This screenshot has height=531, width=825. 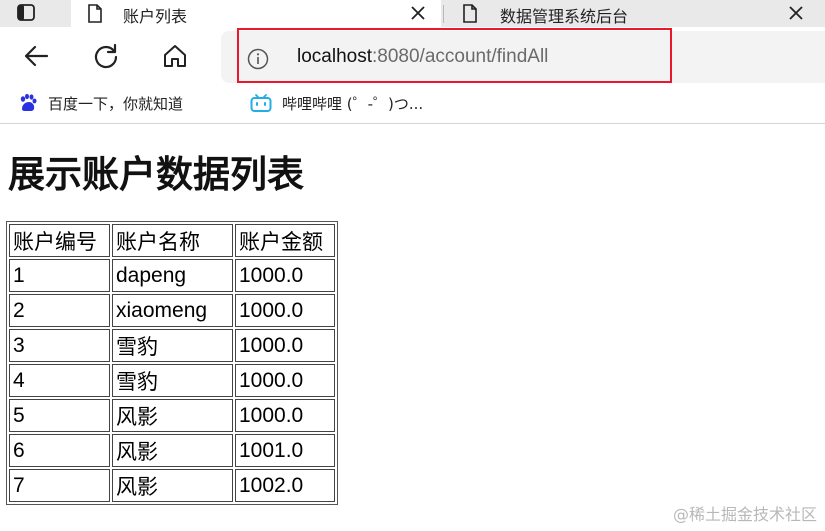 What do you see at coordinates (156, 174) in the screenshot?
I see `page-heading: 展示账户数据列表` at bounding box center [156, 174].